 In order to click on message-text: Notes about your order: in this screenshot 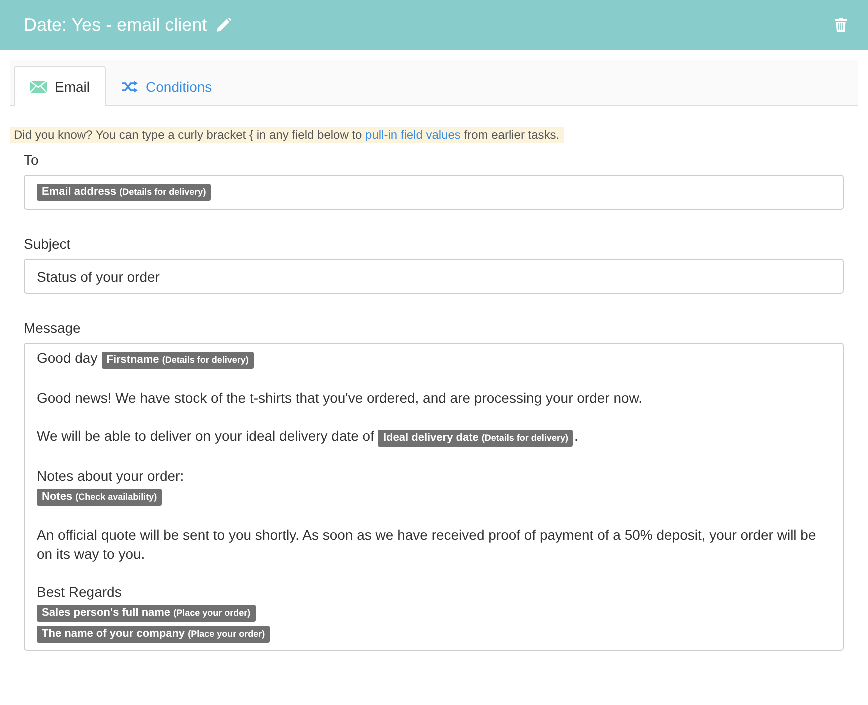, I will do `click(110, 476)`.